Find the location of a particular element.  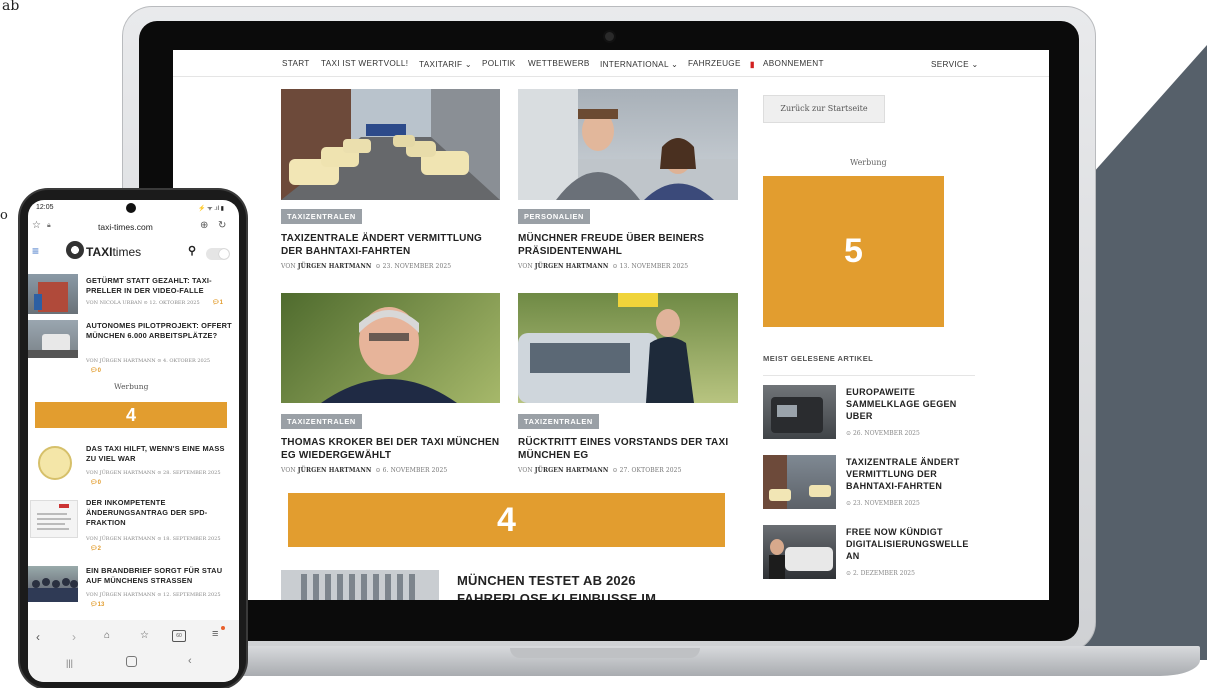

nav-taxi-ist-wertvoll: TAXI IST WERTVOLL! is located at coordinates (364, 63).